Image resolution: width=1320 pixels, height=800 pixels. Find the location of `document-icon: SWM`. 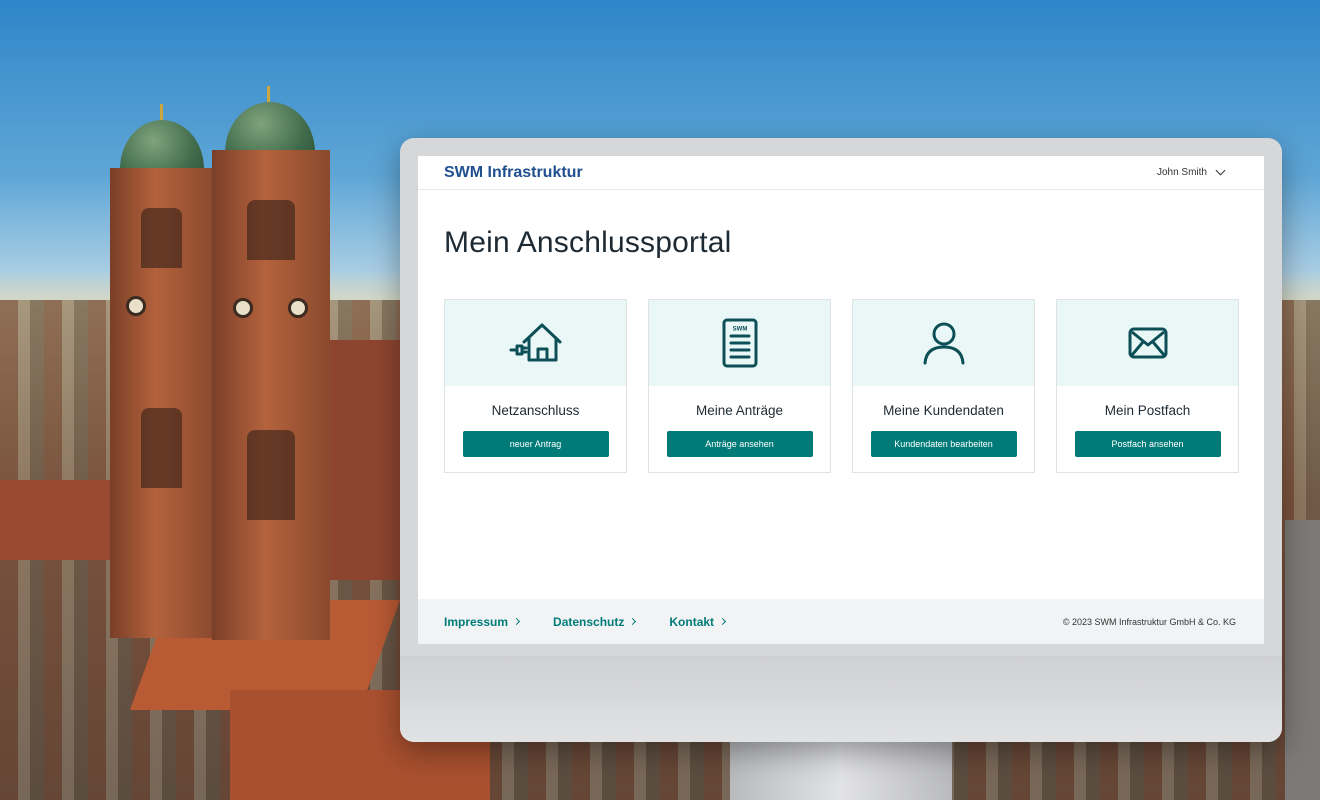

document-icon: SWM is located at coordinates (739, 343).